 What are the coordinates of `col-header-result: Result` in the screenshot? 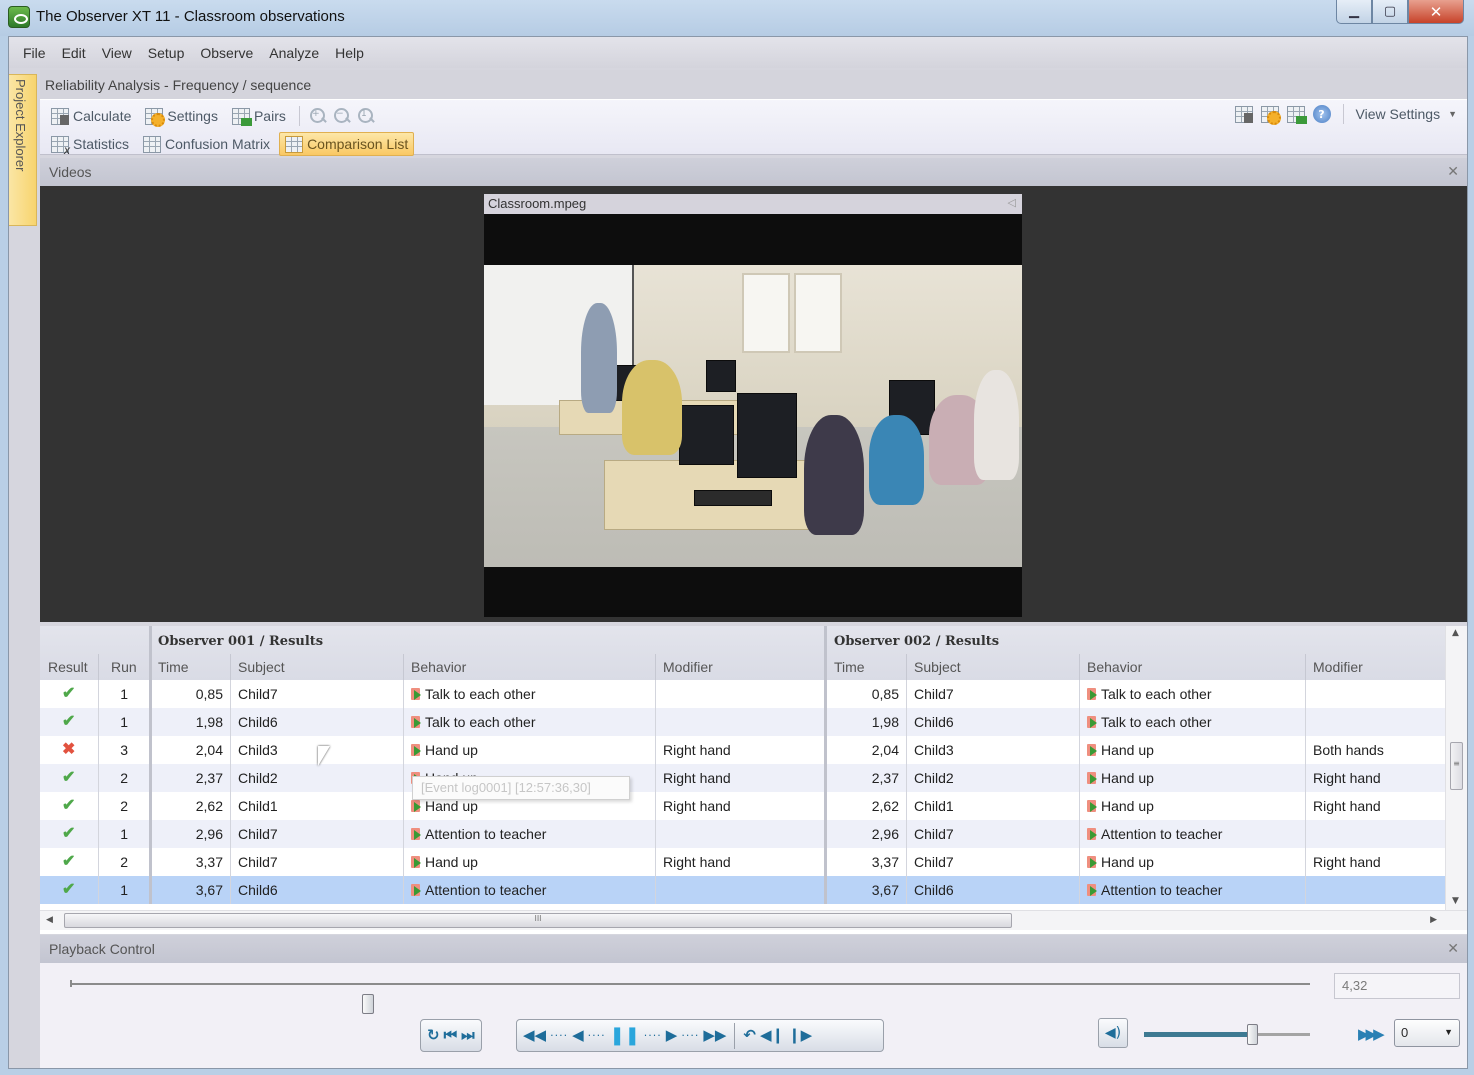 It's located at (68, 667).